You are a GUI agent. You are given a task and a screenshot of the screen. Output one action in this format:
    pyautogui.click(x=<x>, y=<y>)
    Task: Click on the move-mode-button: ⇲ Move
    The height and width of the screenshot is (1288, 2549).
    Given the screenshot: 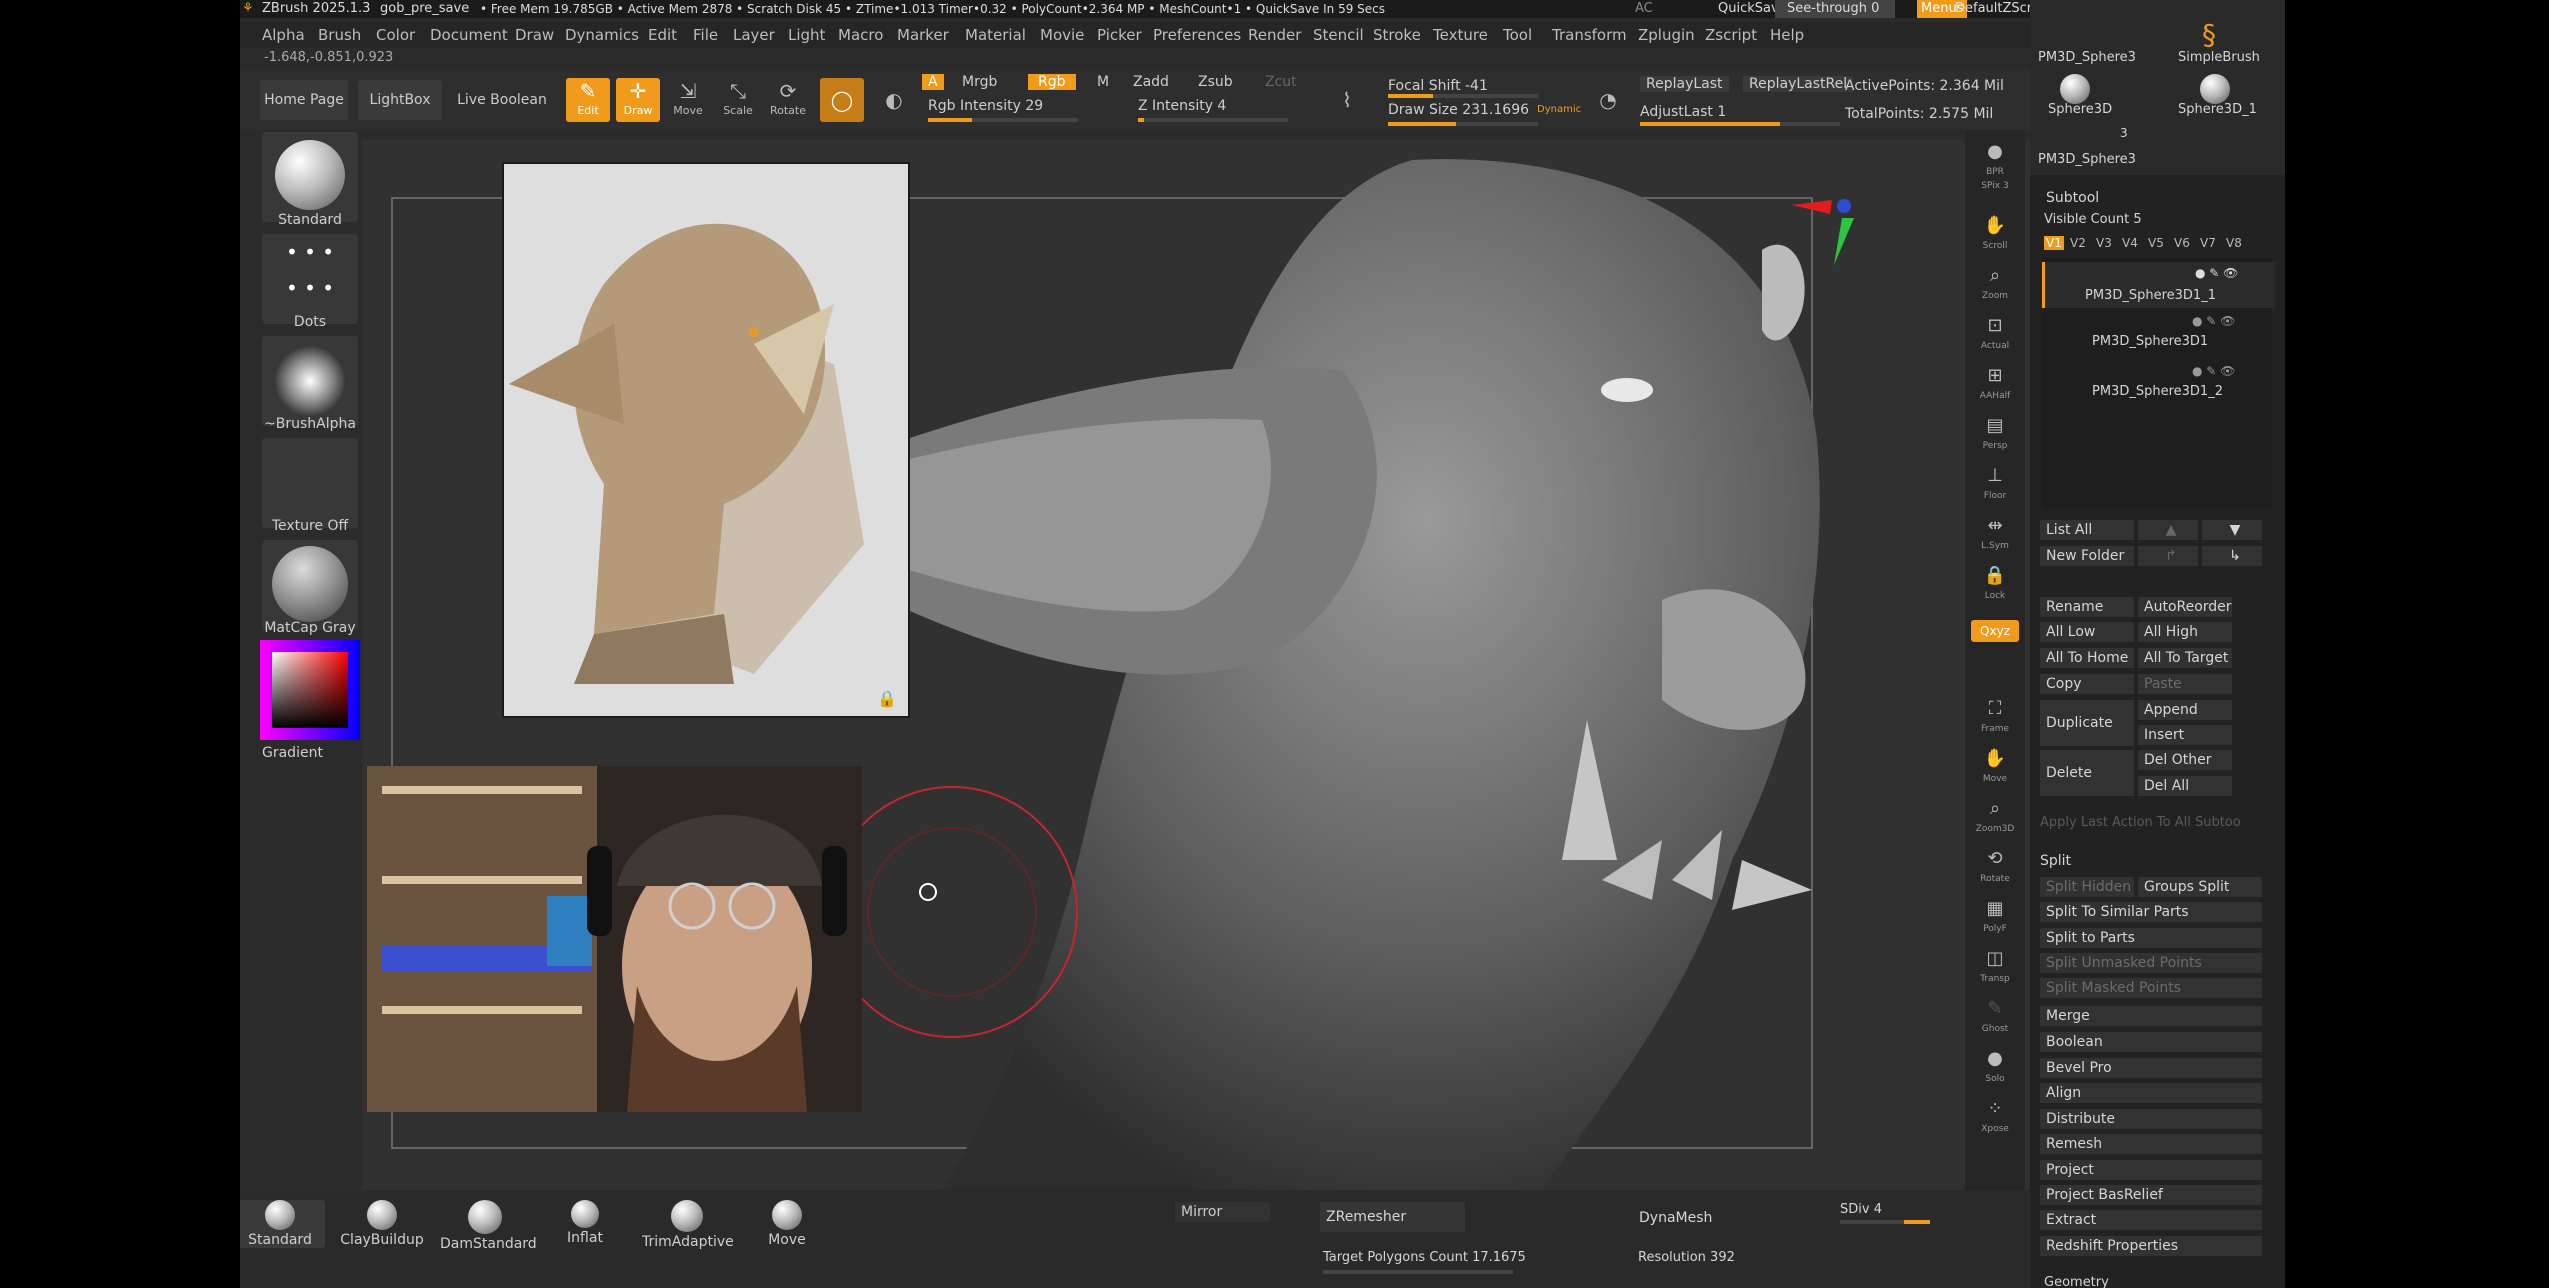 What is the action you would take?
    pyautogui.click(x=688, y=100)
    